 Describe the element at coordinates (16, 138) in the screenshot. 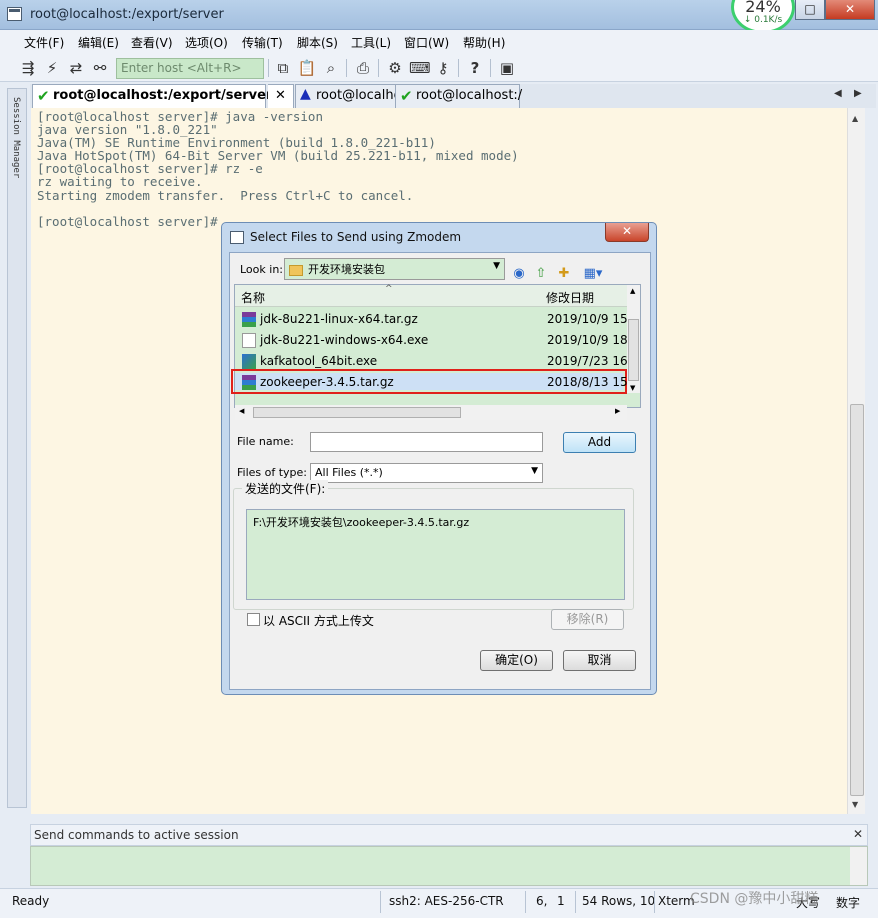

I see `session-manager-label: Session Manager` at that location.